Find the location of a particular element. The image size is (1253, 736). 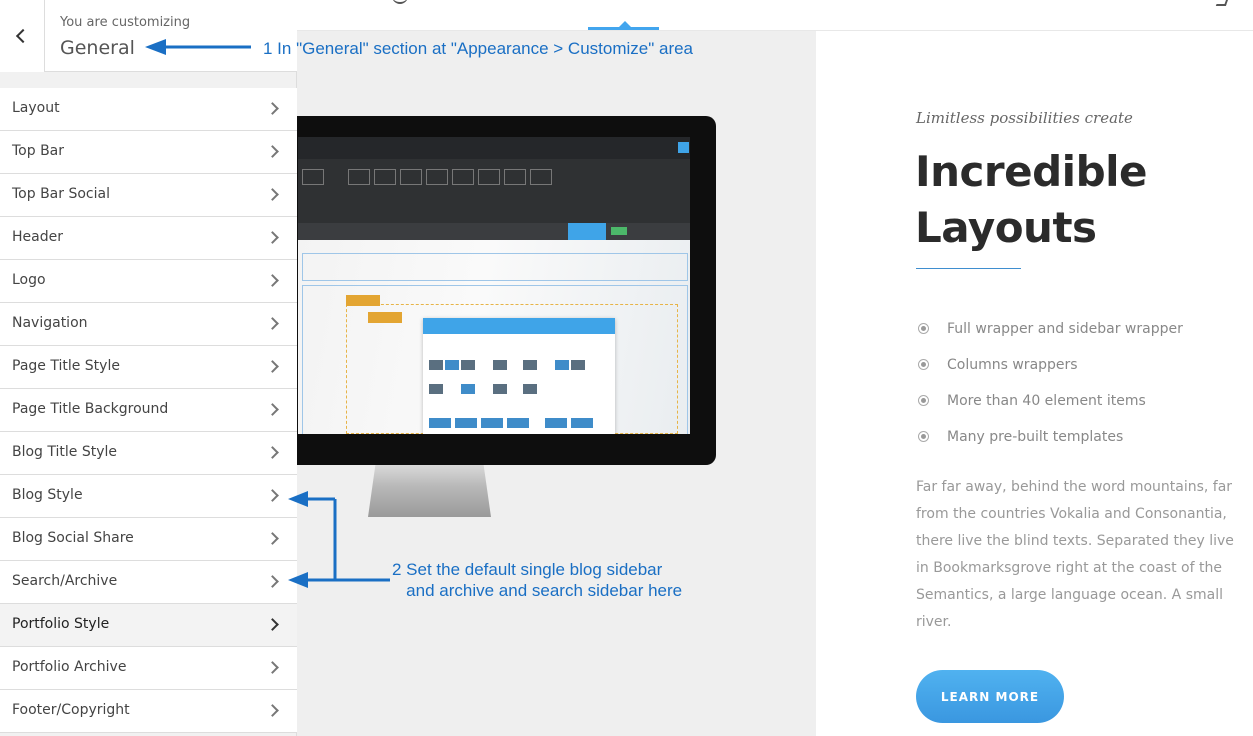

tagline: Limitless possibilities create is located at coordinates (1024, 118).